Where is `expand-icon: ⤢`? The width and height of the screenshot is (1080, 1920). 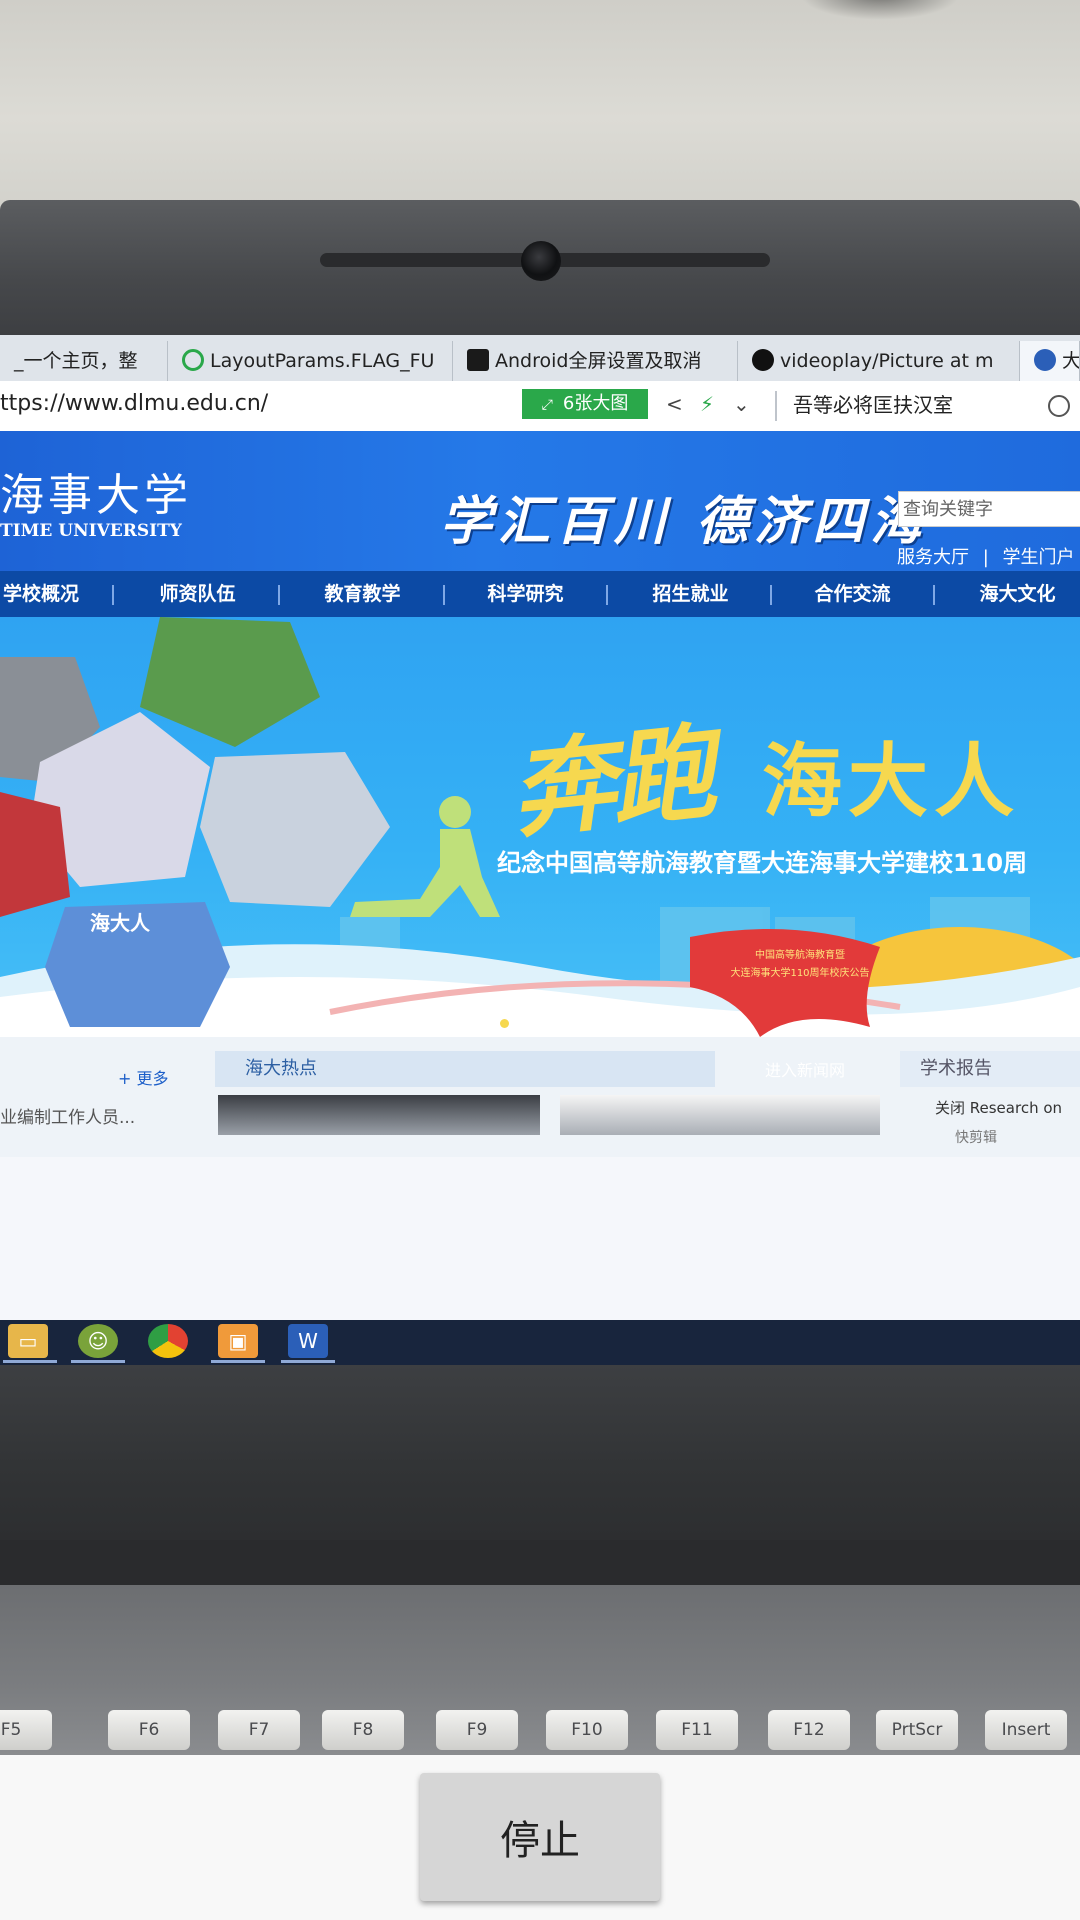 expand-icon: ⤢ is located at coordinates (547, 405).